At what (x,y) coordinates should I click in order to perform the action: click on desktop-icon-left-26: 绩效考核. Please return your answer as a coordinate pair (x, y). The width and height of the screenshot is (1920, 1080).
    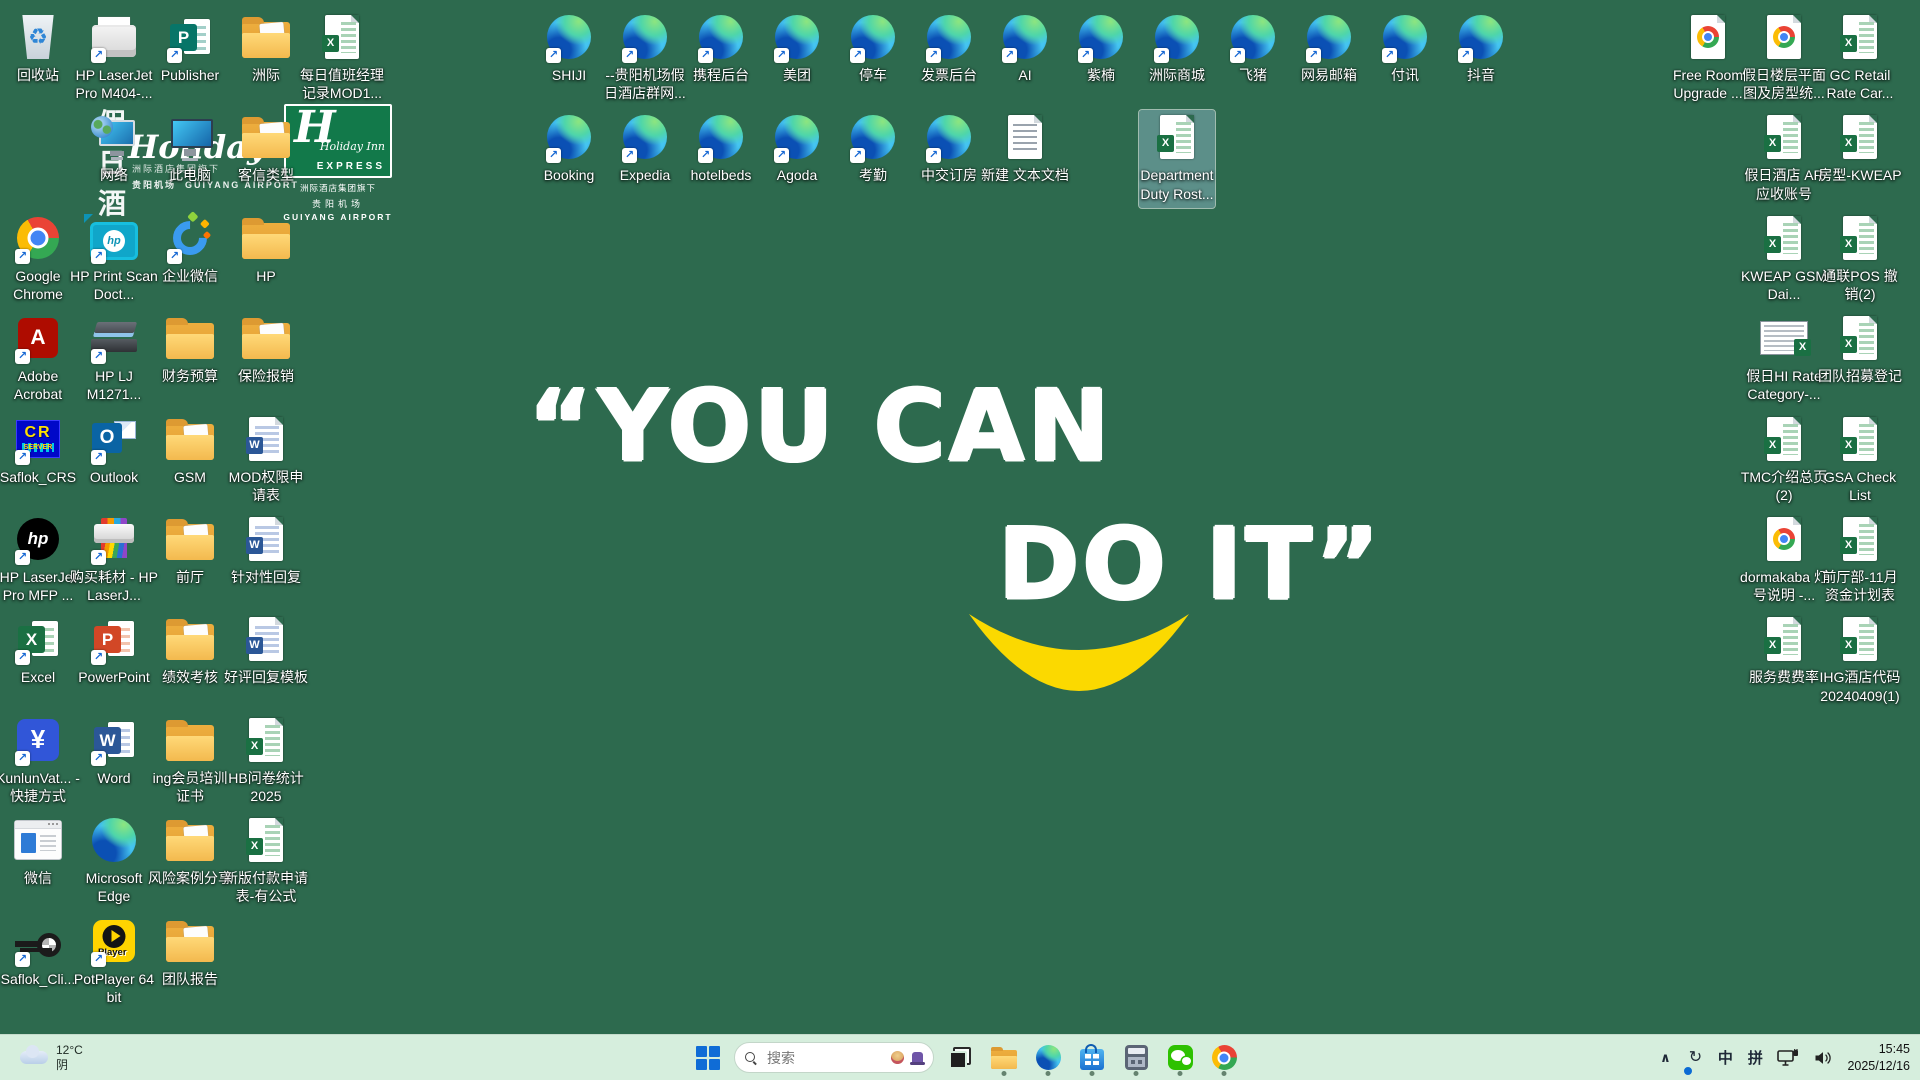
    Looking at the image, I should click on (190, 661).